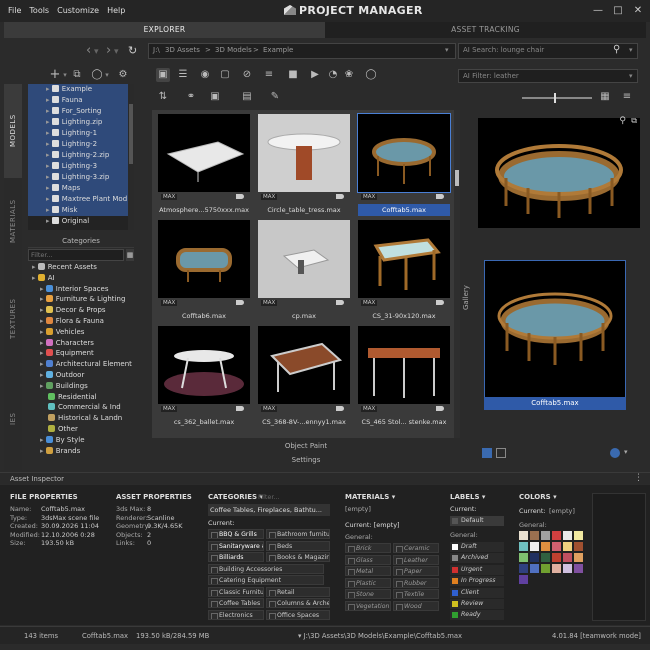  I want to click on hide-icon: ⊘, so click(247, 75).